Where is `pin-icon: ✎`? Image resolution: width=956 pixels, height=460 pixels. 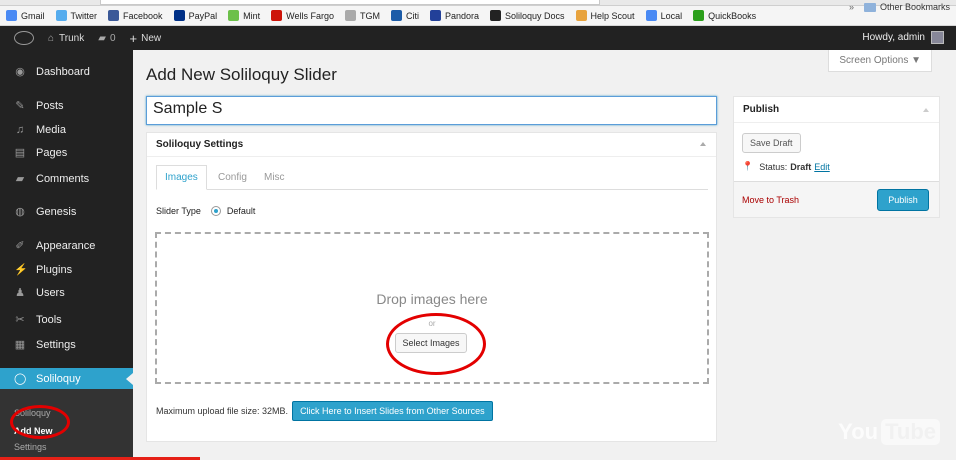 pin-icon: ✎ is located at coordinates (20, 106).